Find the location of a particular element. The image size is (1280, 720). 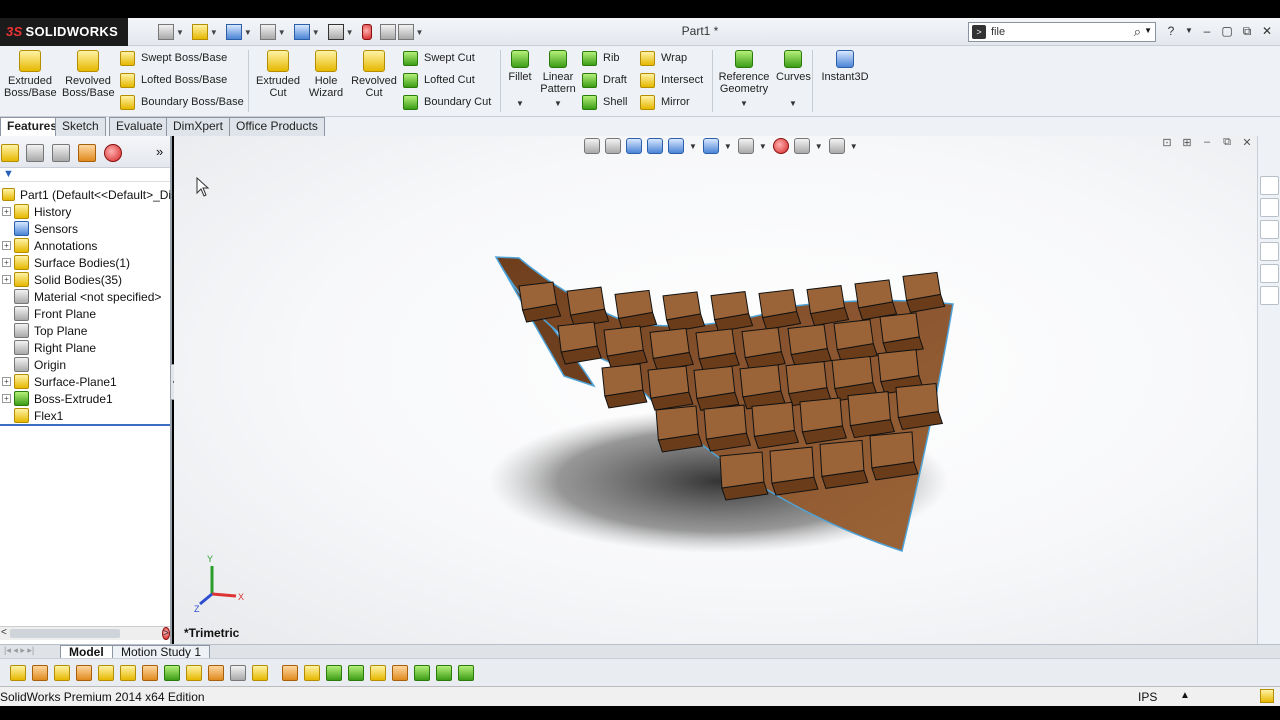

tab-model: Model is located at coordinates (86, 652).